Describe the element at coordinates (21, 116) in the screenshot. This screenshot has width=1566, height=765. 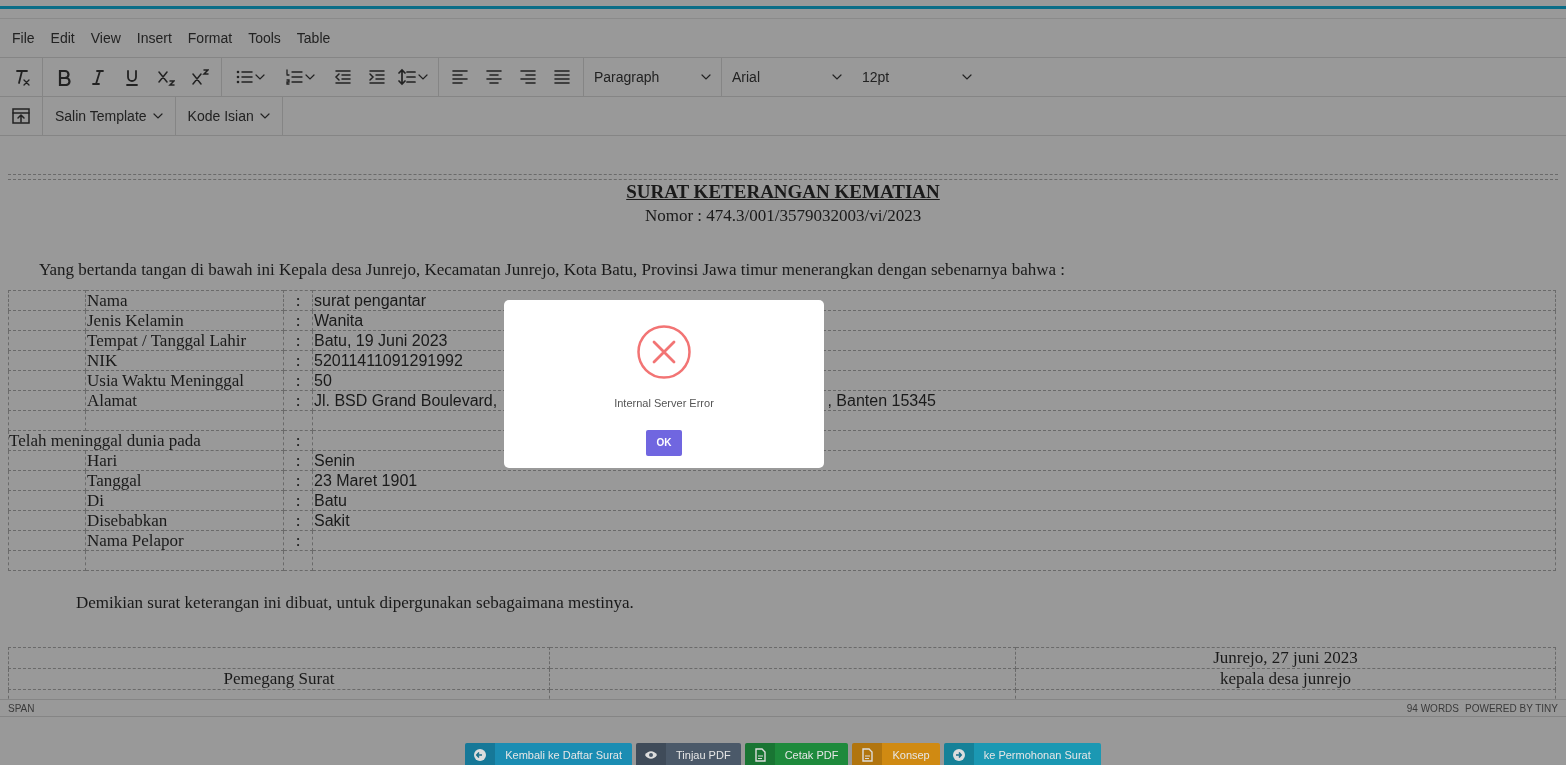
I see `template-icon` at that location.